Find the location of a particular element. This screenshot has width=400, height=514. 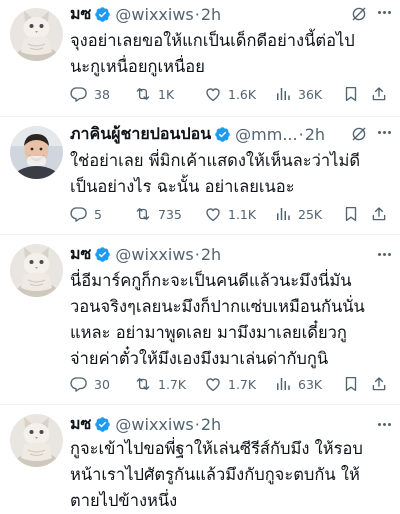

tweet-actions: 30 1.7K 1.7K 63K is located at coordinates (229, 384).